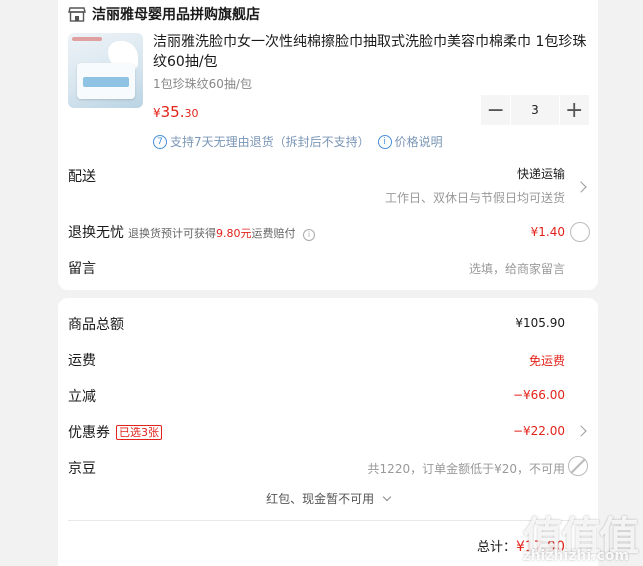 This screenshot has height=566, width=643. I want to click on coupon-label: 优惠券, so click(89, 433).